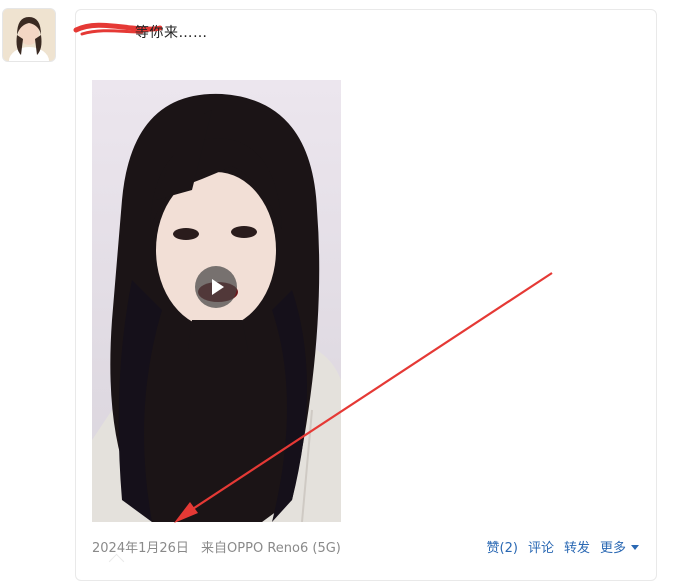  What do you see at coordinates (635, 547) in the screenshot?
I see `chevron-down-icon` at bounding box center [635, 547].